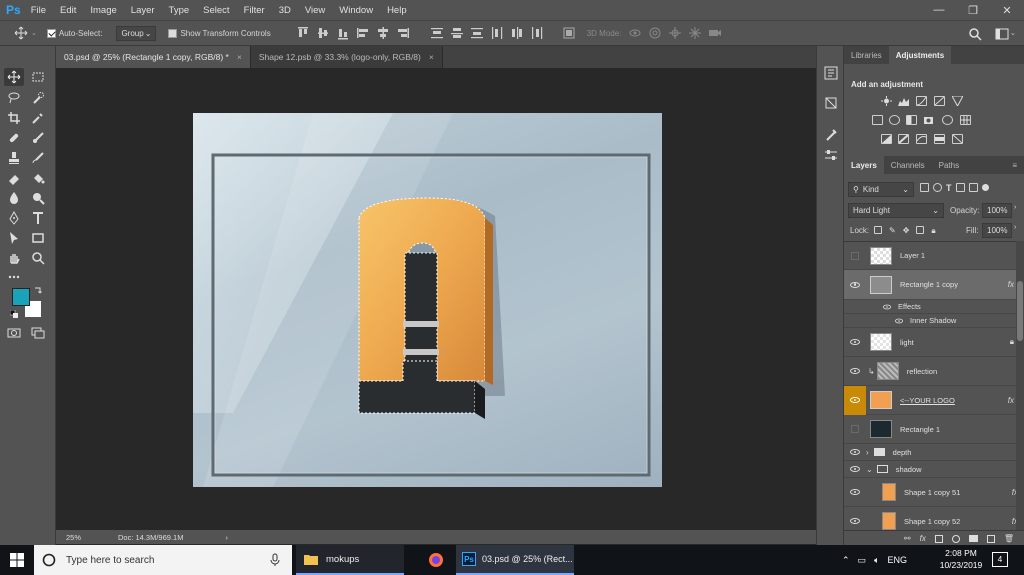 This screenshot has height=575, width=1024. I want to click on restore-button: ❐, so click(973, 10).